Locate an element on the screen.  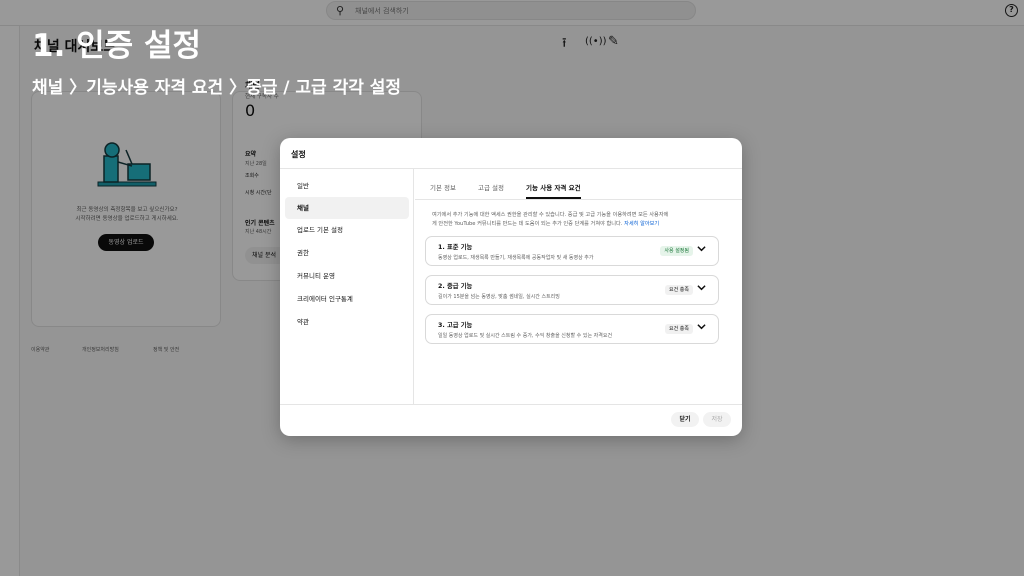
nav-item-demographics: 크리에이터 인구통계 is located at coordinates (347, 299).